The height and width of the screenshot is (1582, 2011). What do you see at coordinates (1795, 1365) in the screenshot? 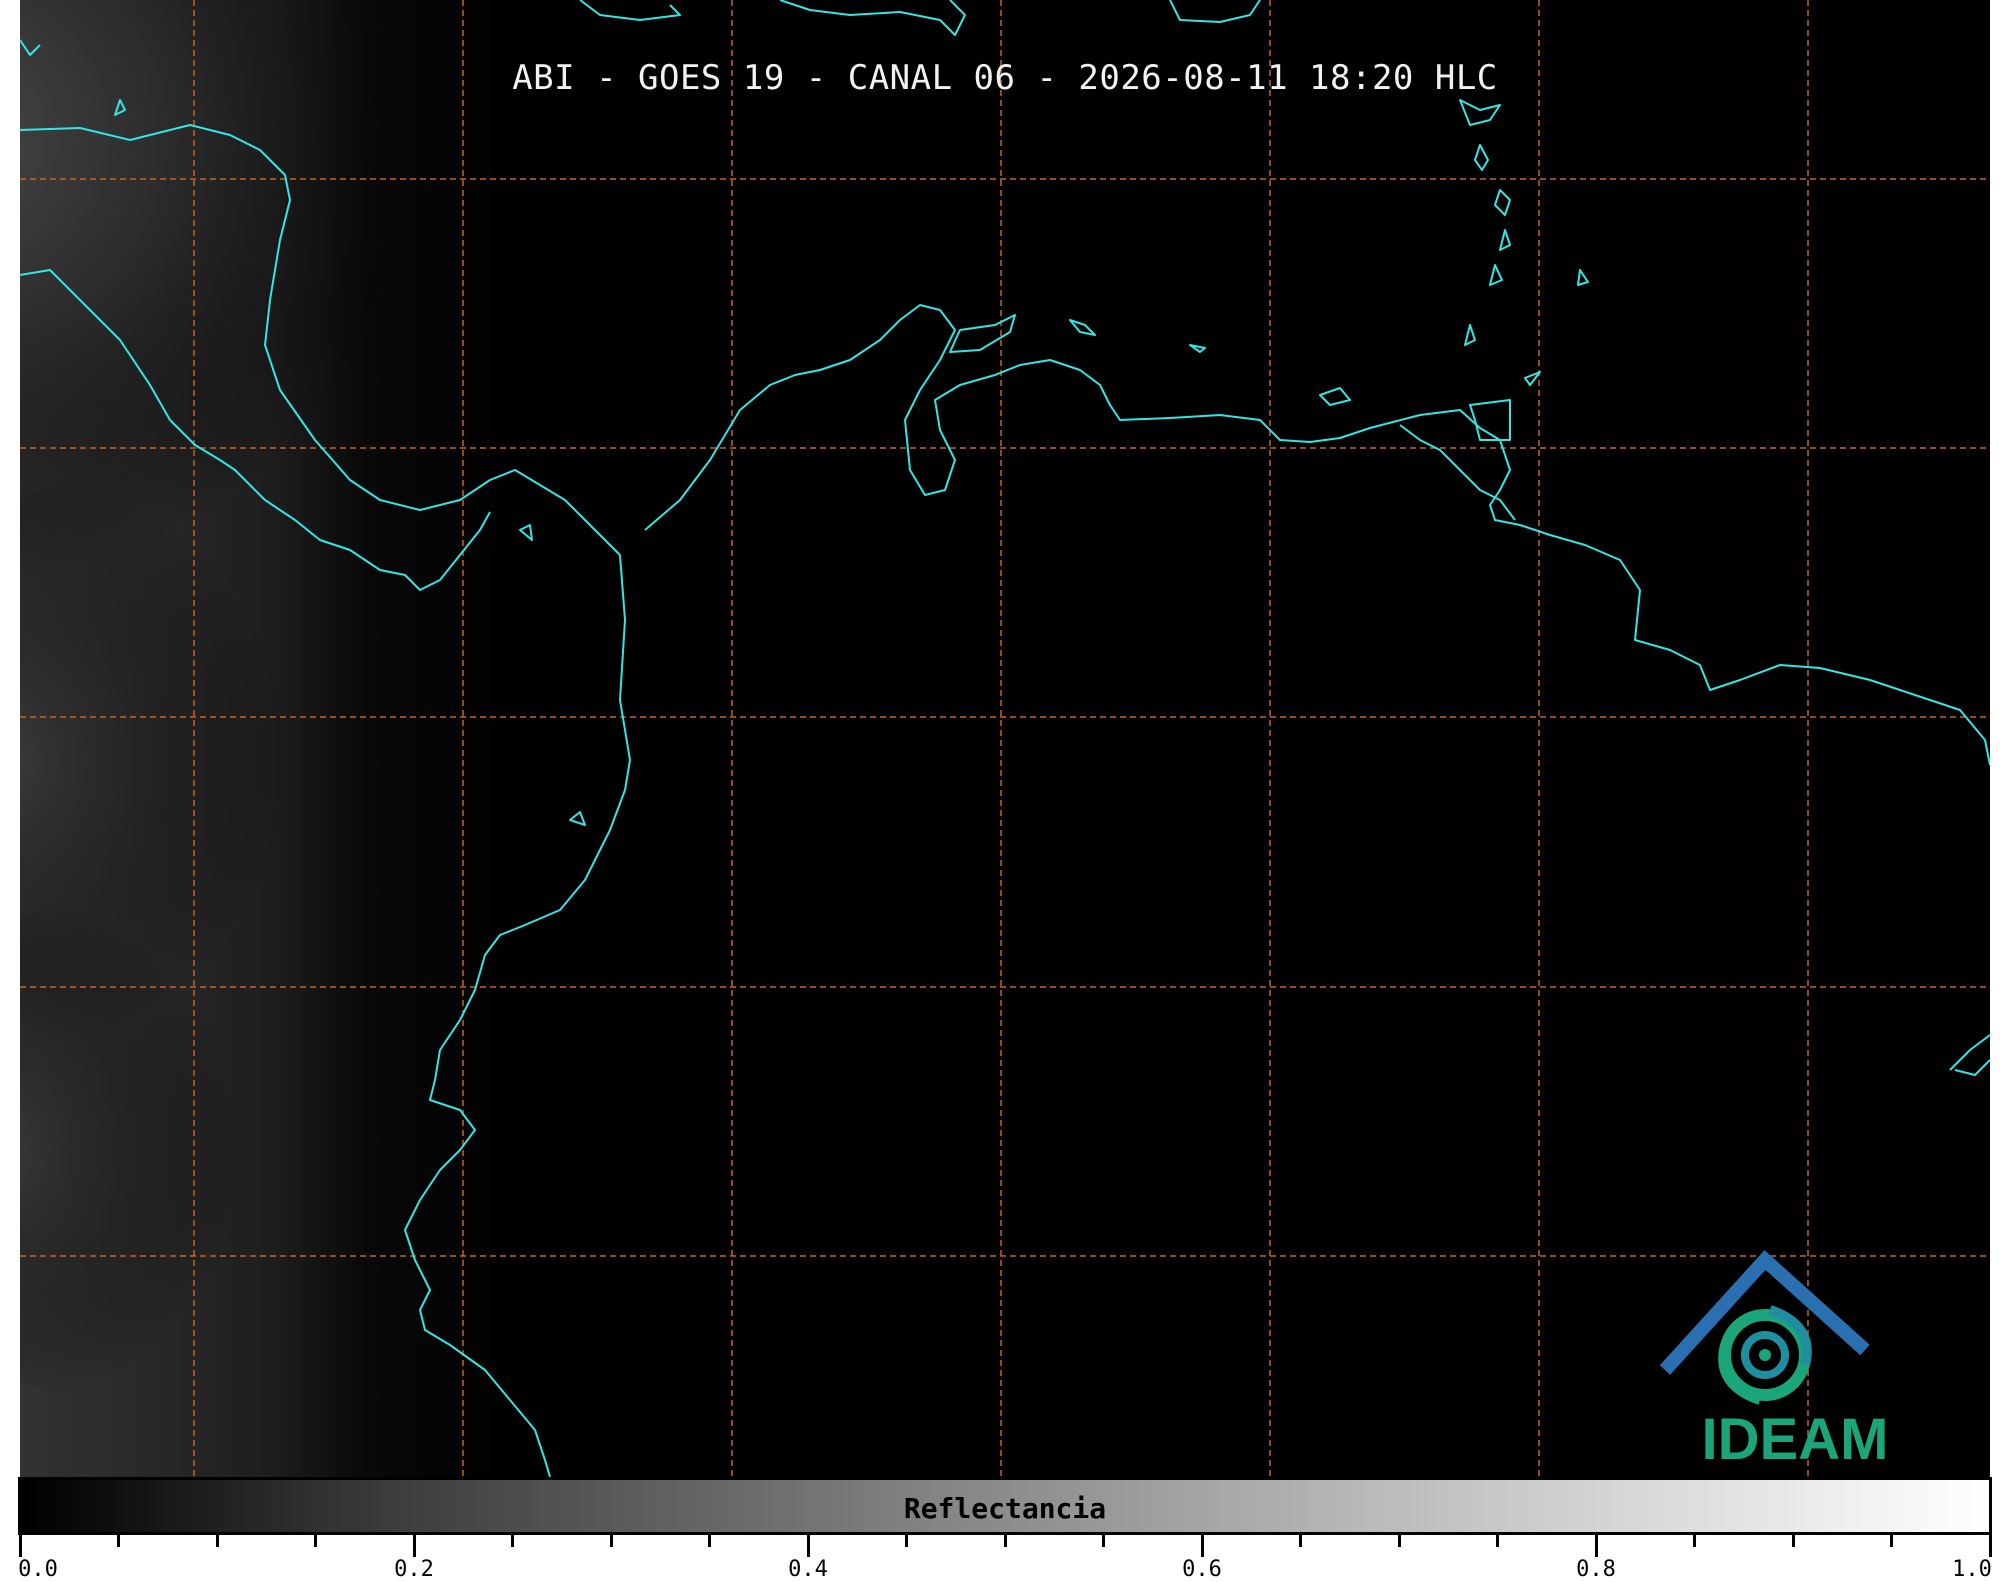
I see `ideam-logo: IDEAM` at bounding box center [1795, 1365].